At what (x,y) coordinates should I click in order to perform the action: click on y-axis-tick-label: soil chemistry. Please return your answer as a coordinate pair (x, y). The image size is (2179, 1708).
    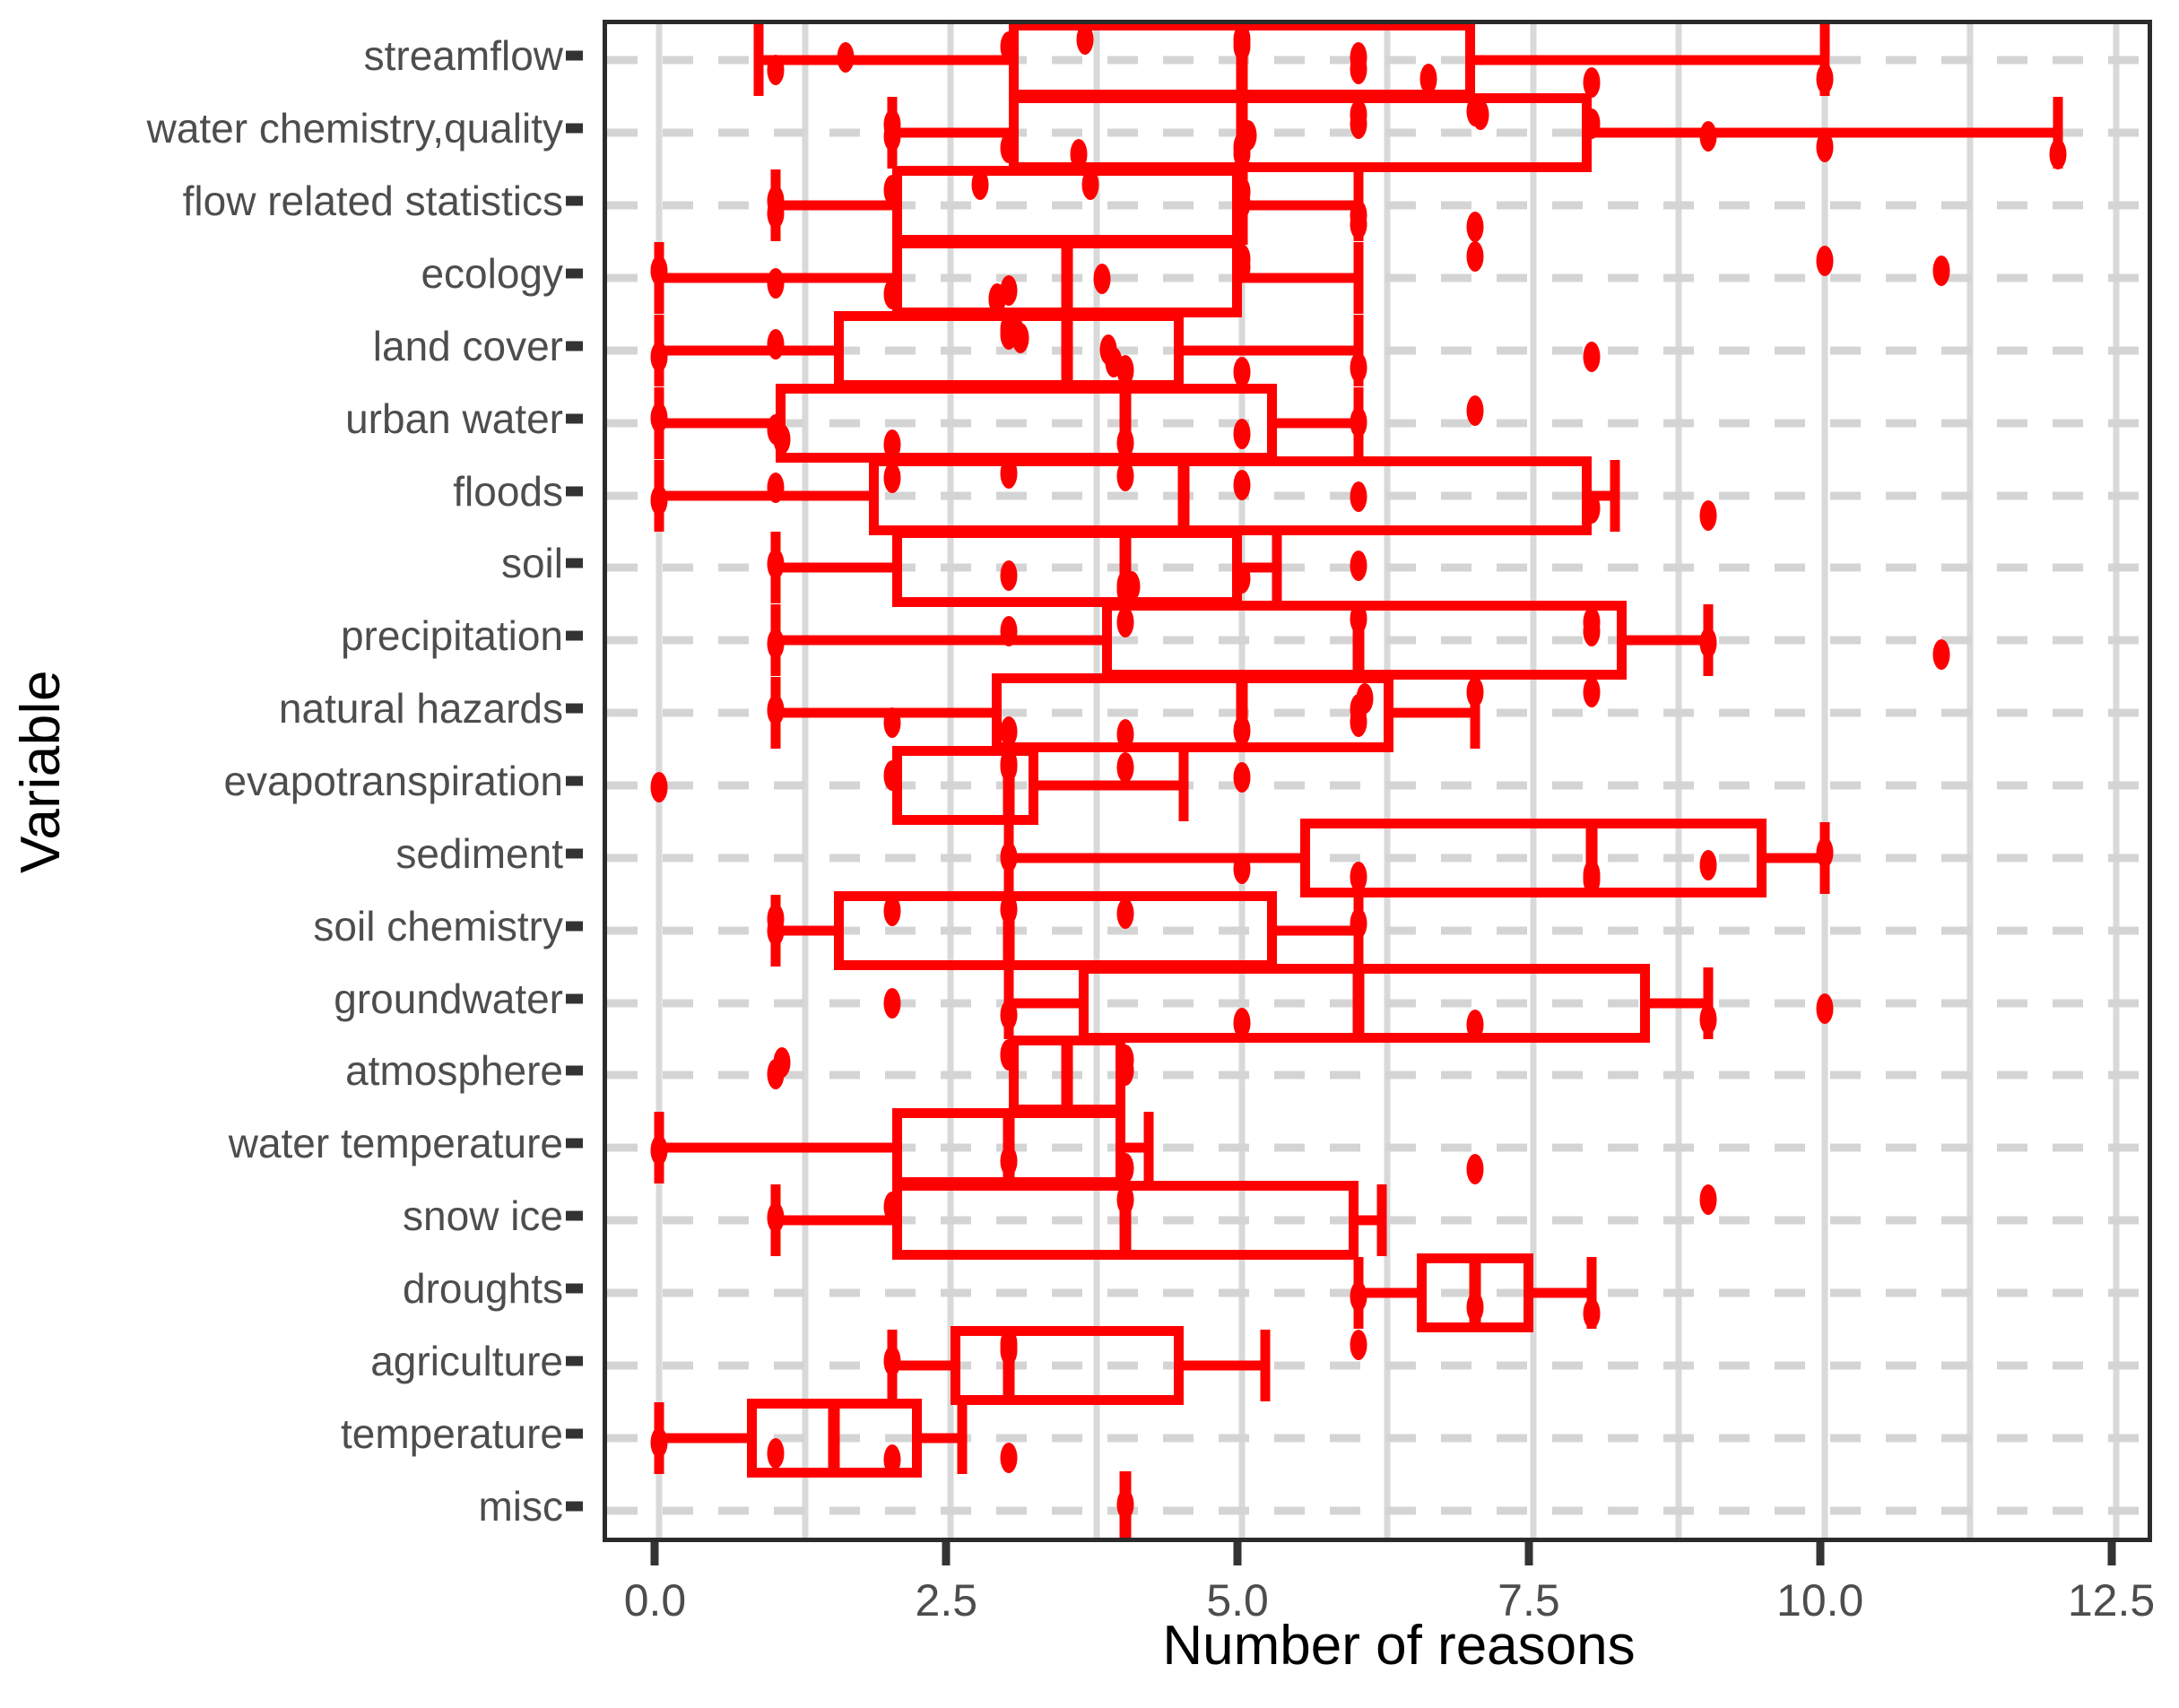
    Looking at the image, I should click on (438, 926).